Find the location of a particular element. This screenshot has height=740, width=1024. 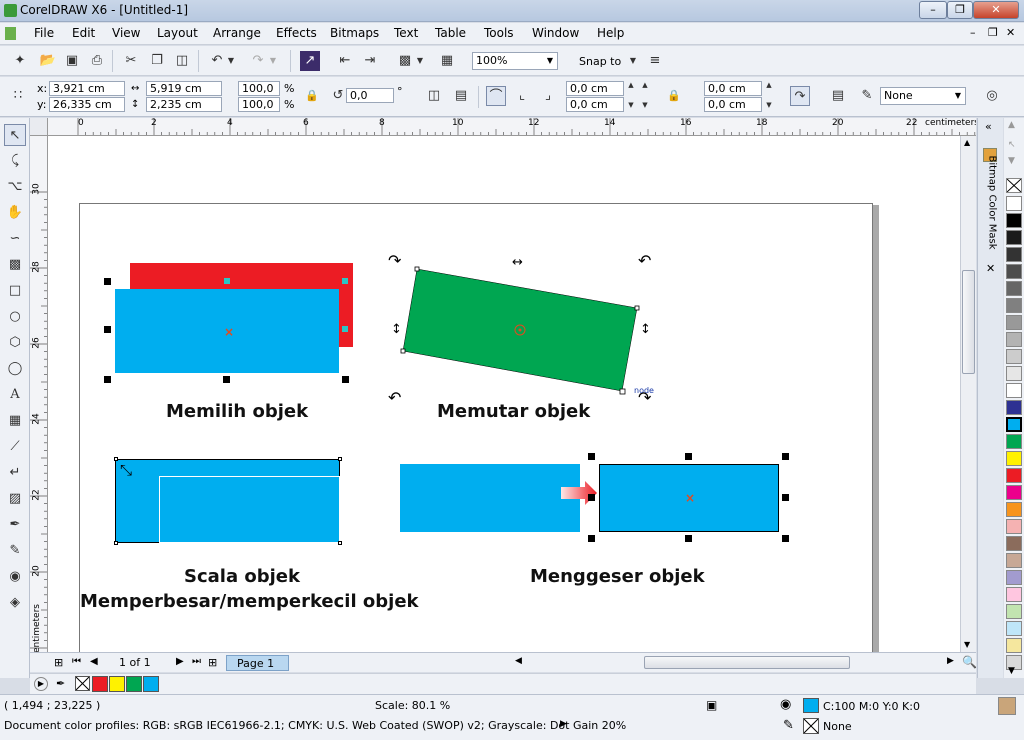

x-position-field: 3,921 cm is located at coordinates (87, 88).